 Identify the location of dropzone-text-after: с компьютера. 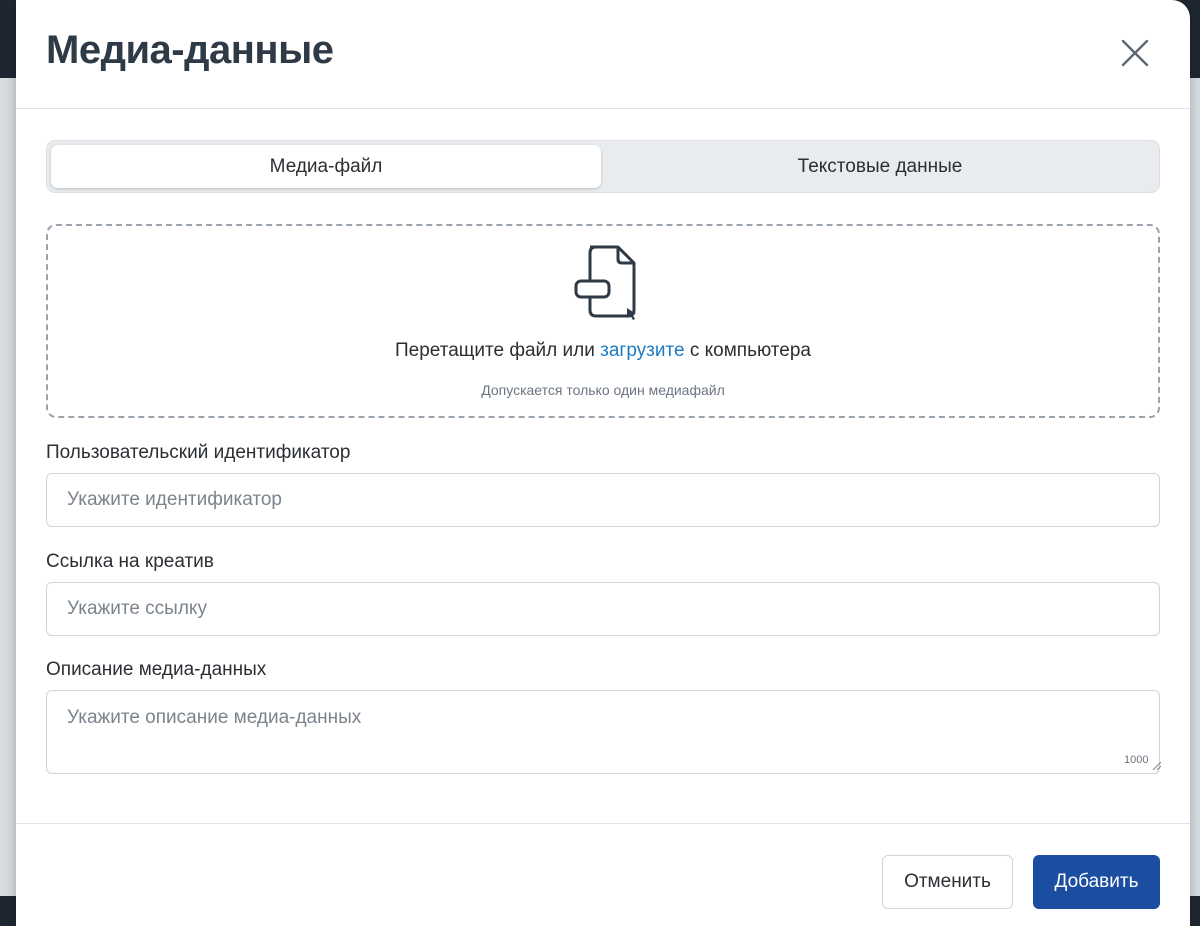
(748, 350).